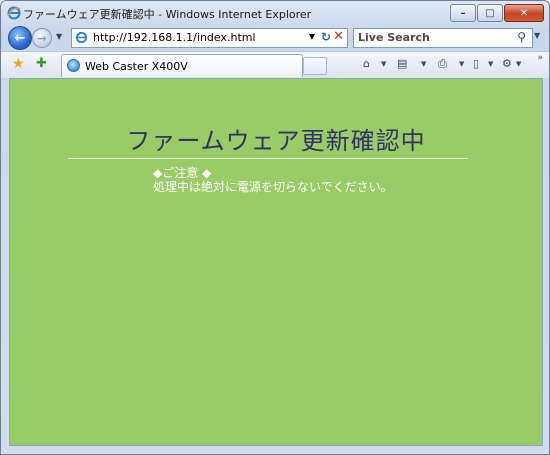 This screenshot has height=455, width=550. I want to click on refresh-icon: ↻, so click(326, 37).